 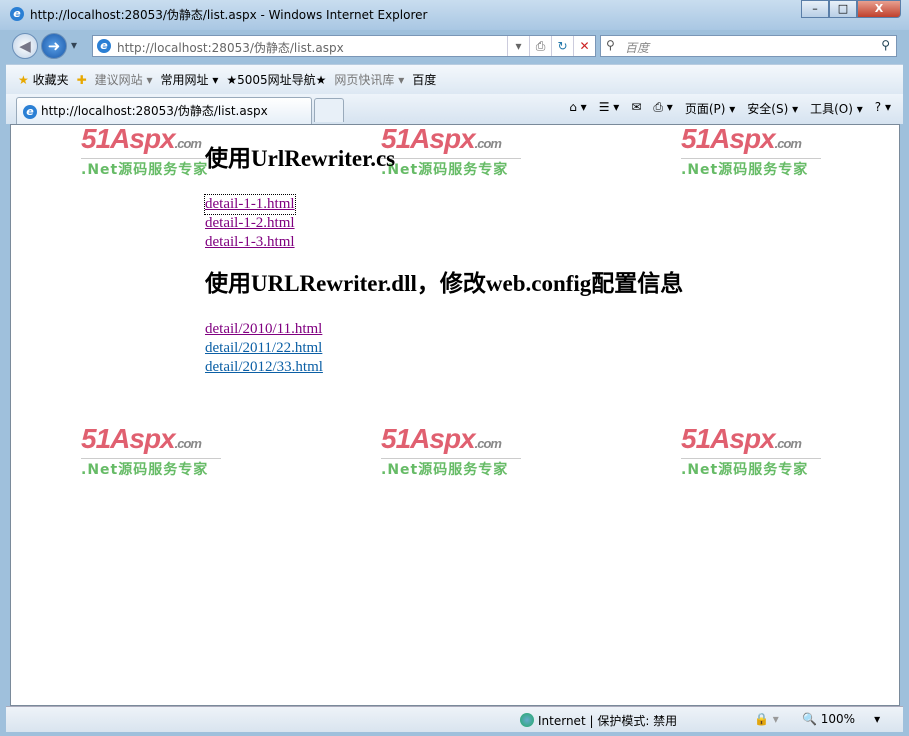 I want to click on fav-suggested-sites: 建议网站 ▾, so click(x=124, y=79).